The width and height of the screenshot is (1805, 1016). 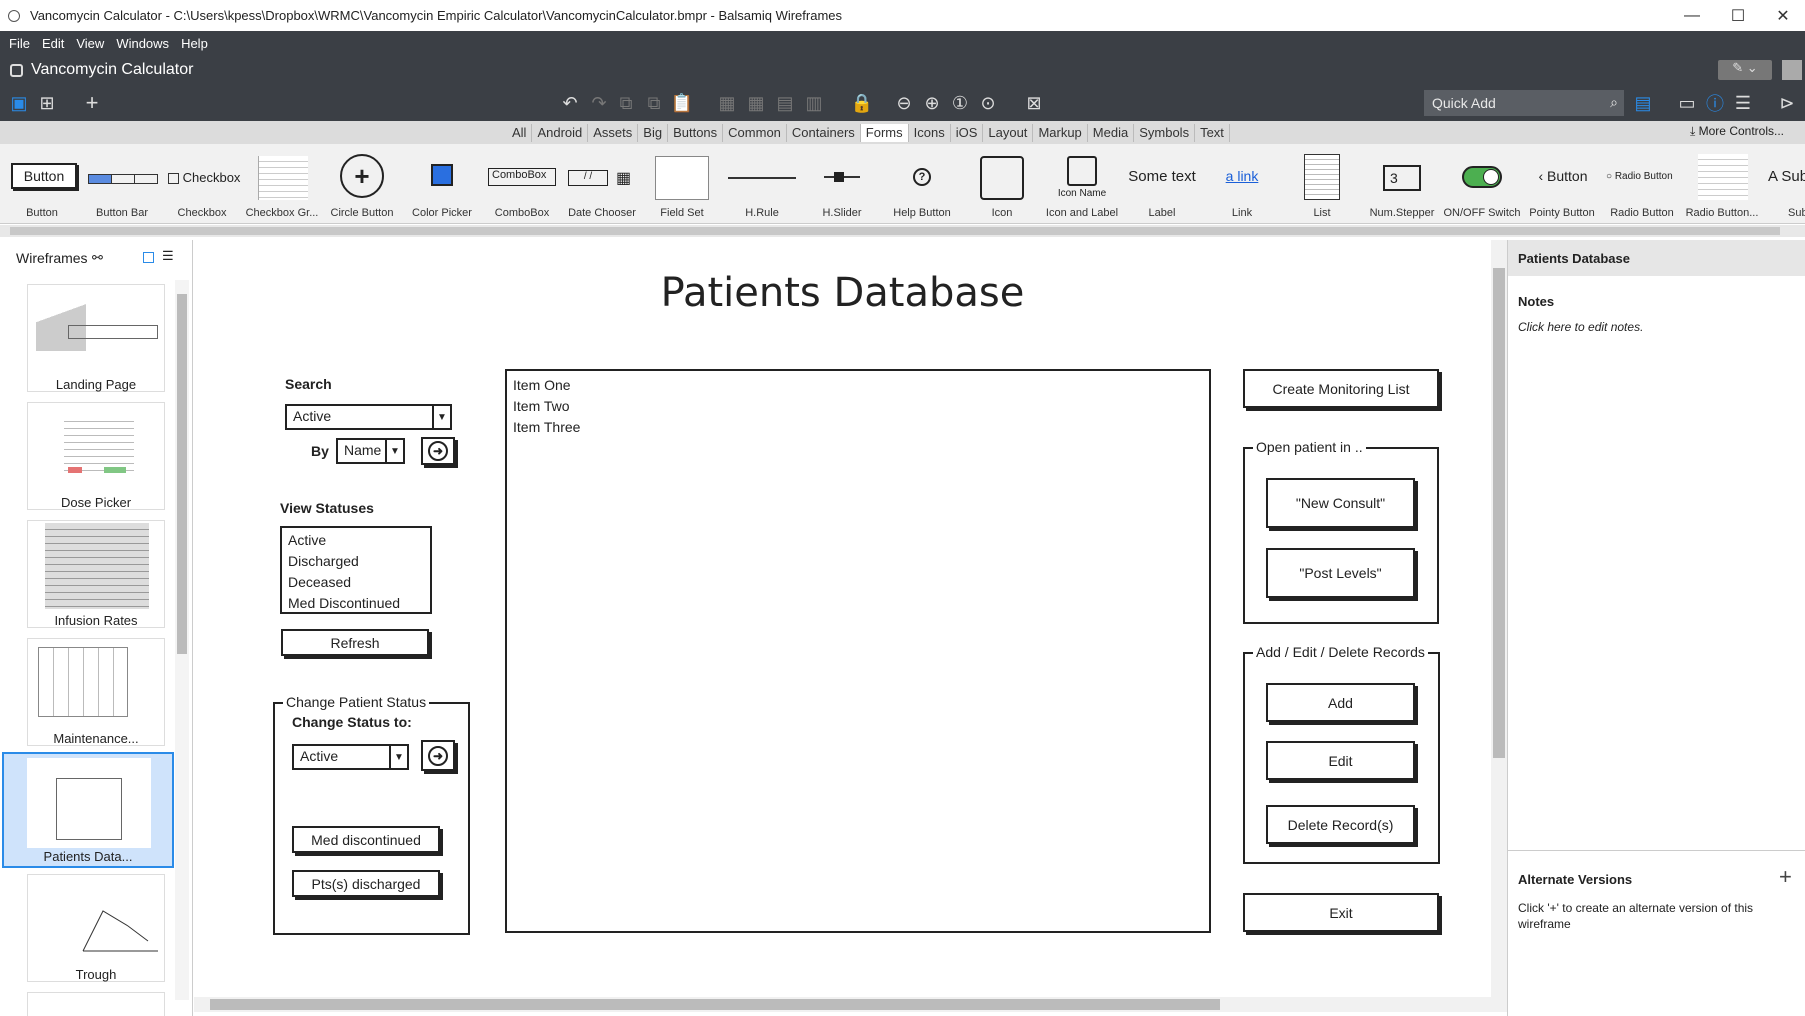 I want to click on lib-pointy-button: ‹ Button Pointy Button, so click(x=1562, y=184).